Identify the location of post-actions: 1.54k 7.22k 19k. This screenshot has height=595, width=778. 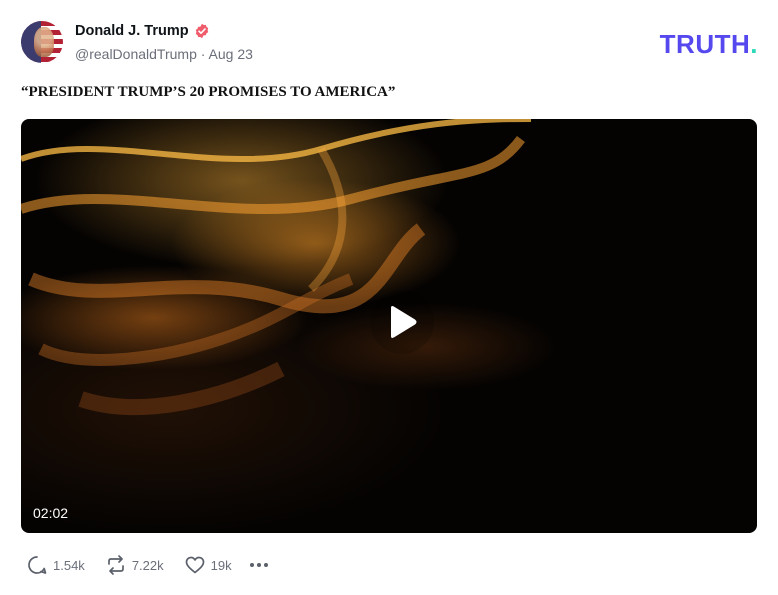
(148, 565).